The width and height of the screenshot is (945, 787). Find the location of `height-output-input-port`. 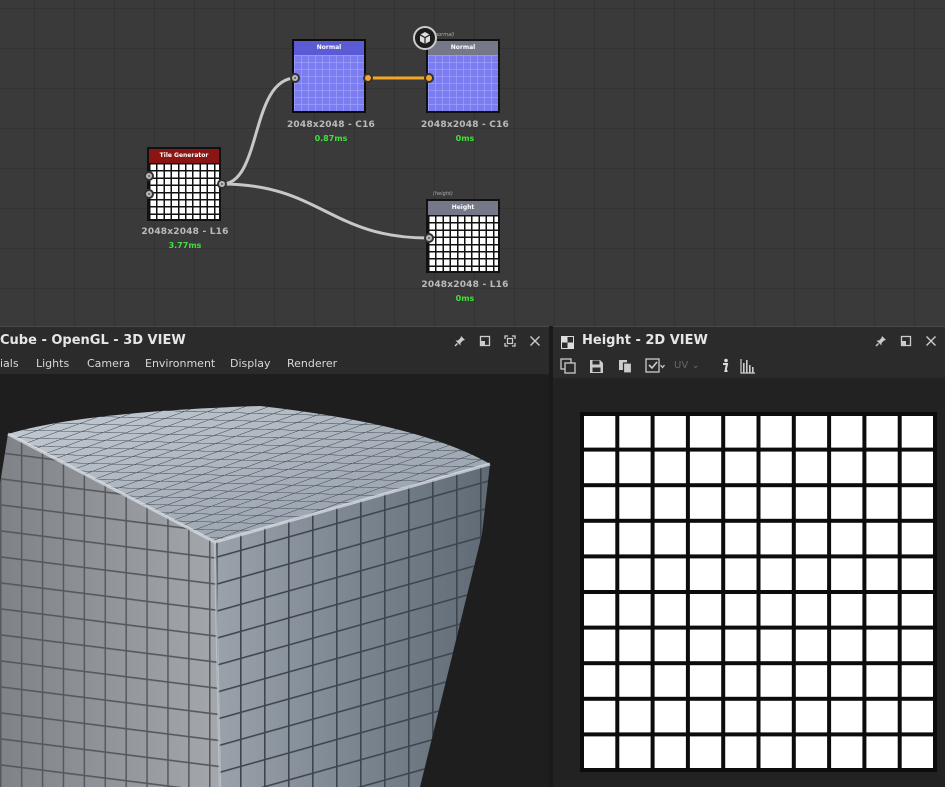

height-output-input-port is located at coordinates (429, 238).